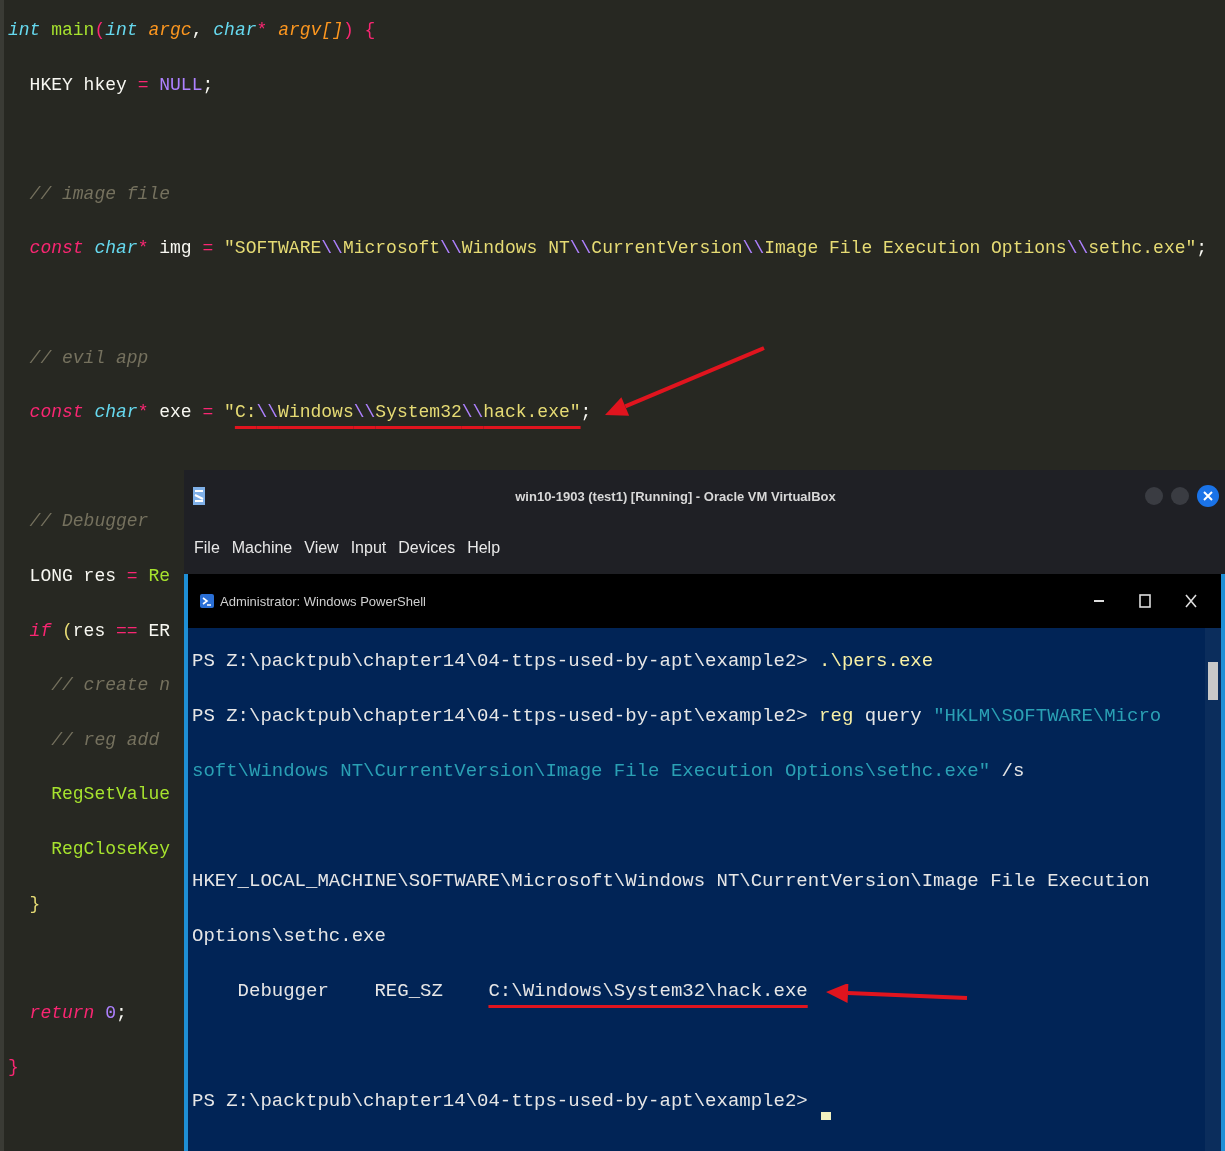  I want to click on code-line: RegSetValue, so click(110, 795).